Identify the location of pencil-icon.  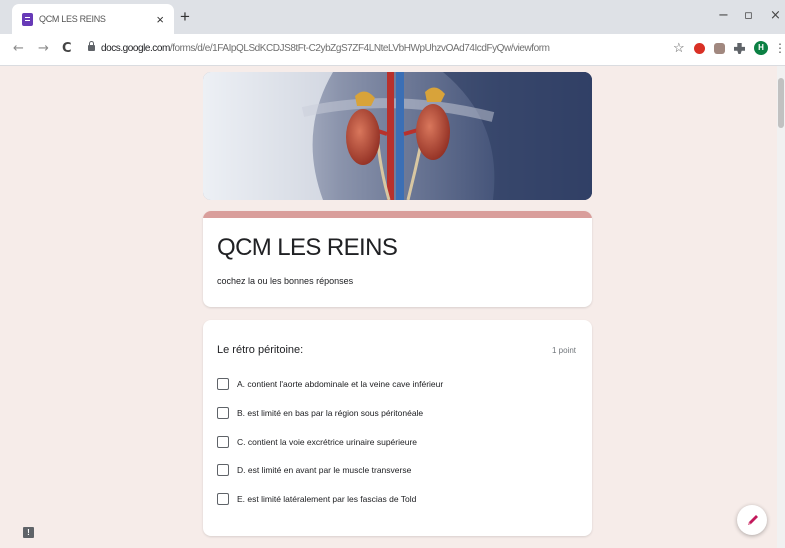
(753, 520).